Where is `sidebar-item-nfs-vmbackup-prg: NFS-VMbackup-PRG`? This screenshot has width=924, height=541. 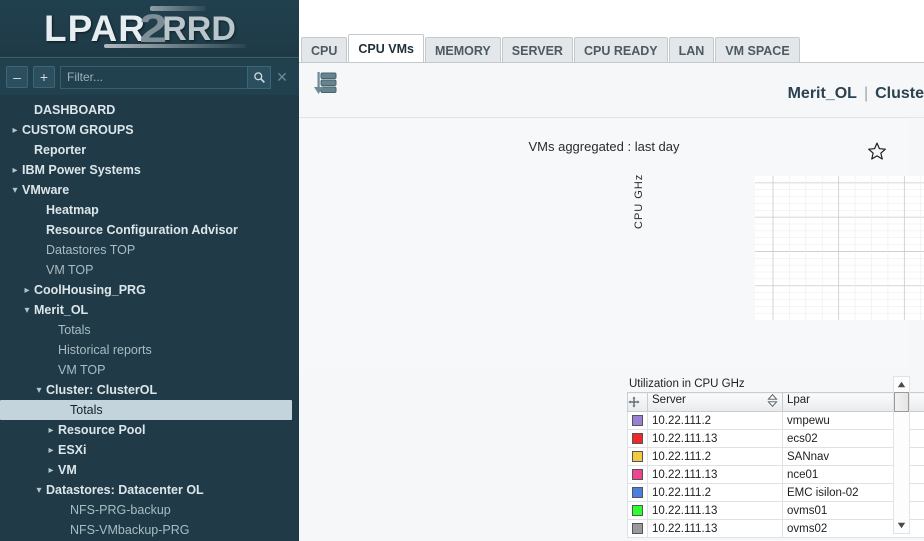 sidebar-item-nfs-vmbackup-prg: NFS-VMbackup-PRG is located at coordinates (149, 530).